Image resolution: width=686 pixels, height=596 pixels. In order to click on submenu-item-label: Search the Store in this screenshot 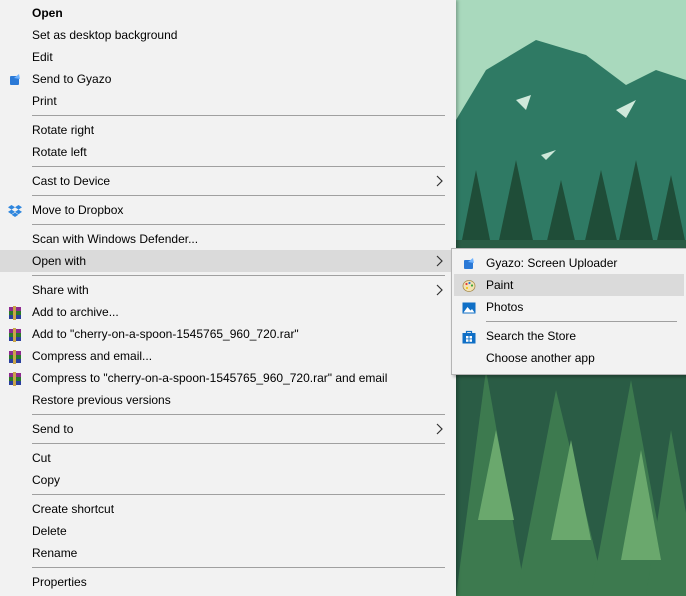, I will do `click(531, 336)`.